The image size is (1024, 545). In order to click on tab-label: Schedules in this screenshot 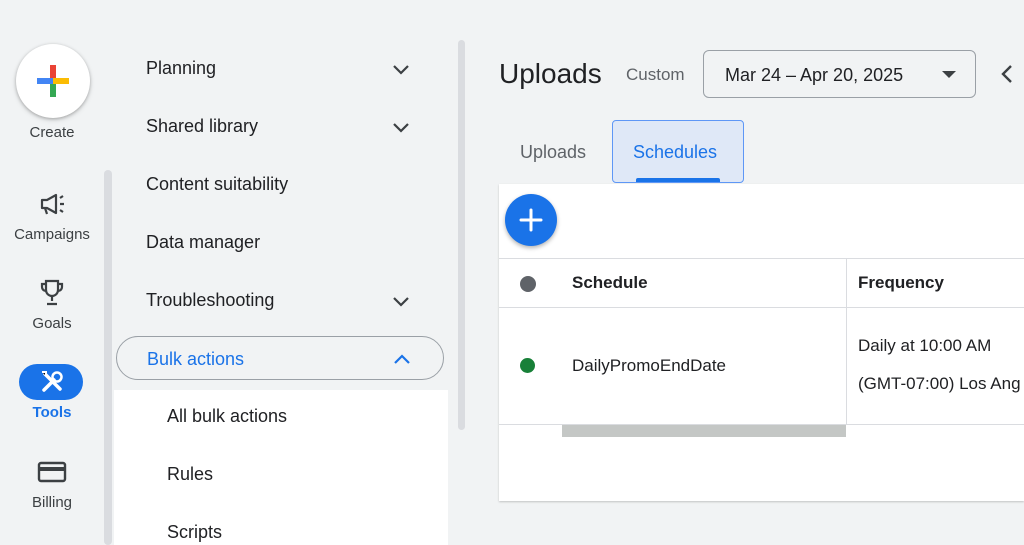, I will do `click(675, 152)`.